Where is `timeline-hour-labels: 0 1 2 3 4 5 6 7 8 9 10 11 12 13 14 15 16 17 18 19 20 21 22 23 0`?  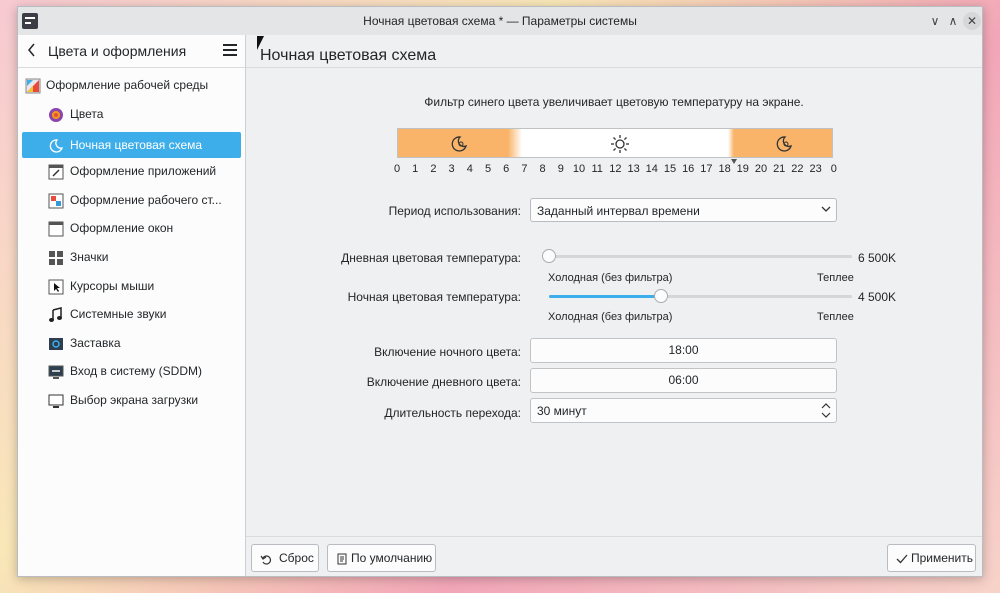 timeline-hour-labels: 0 1 2 3 4 5 6 7 8 9 10 11 12 13 14 15 16 17 18 19 20 21 22 23 0 is located at coordinates (615, 170).